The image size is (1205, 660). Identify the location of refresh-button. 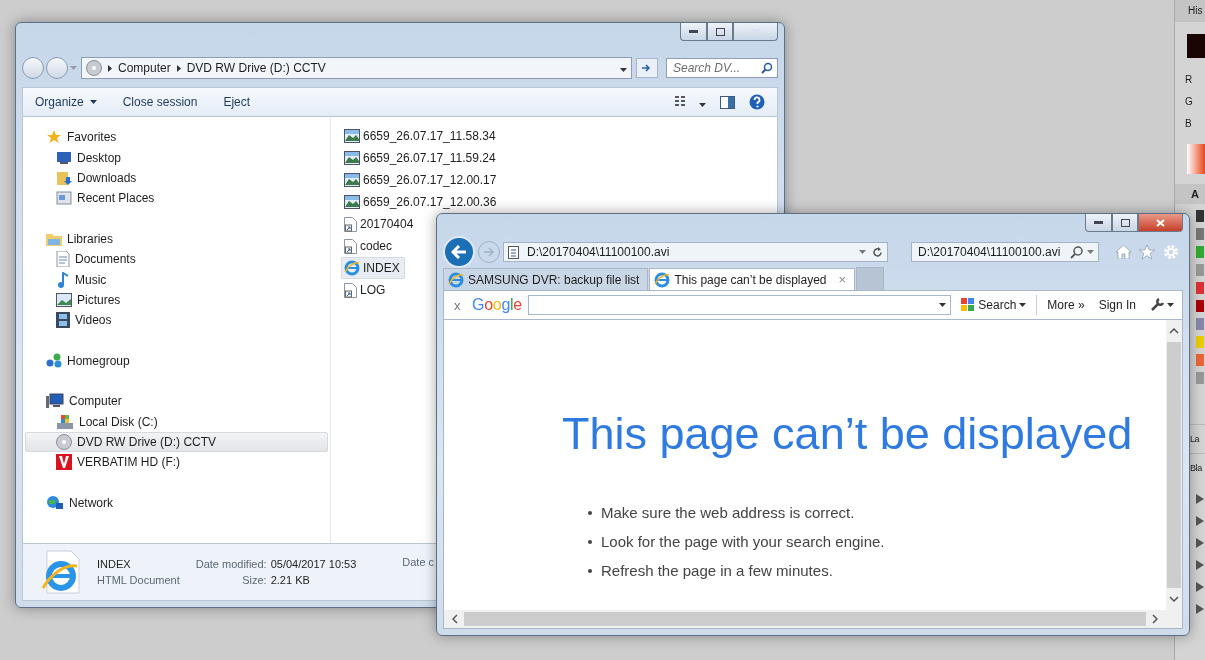
(647, 68).